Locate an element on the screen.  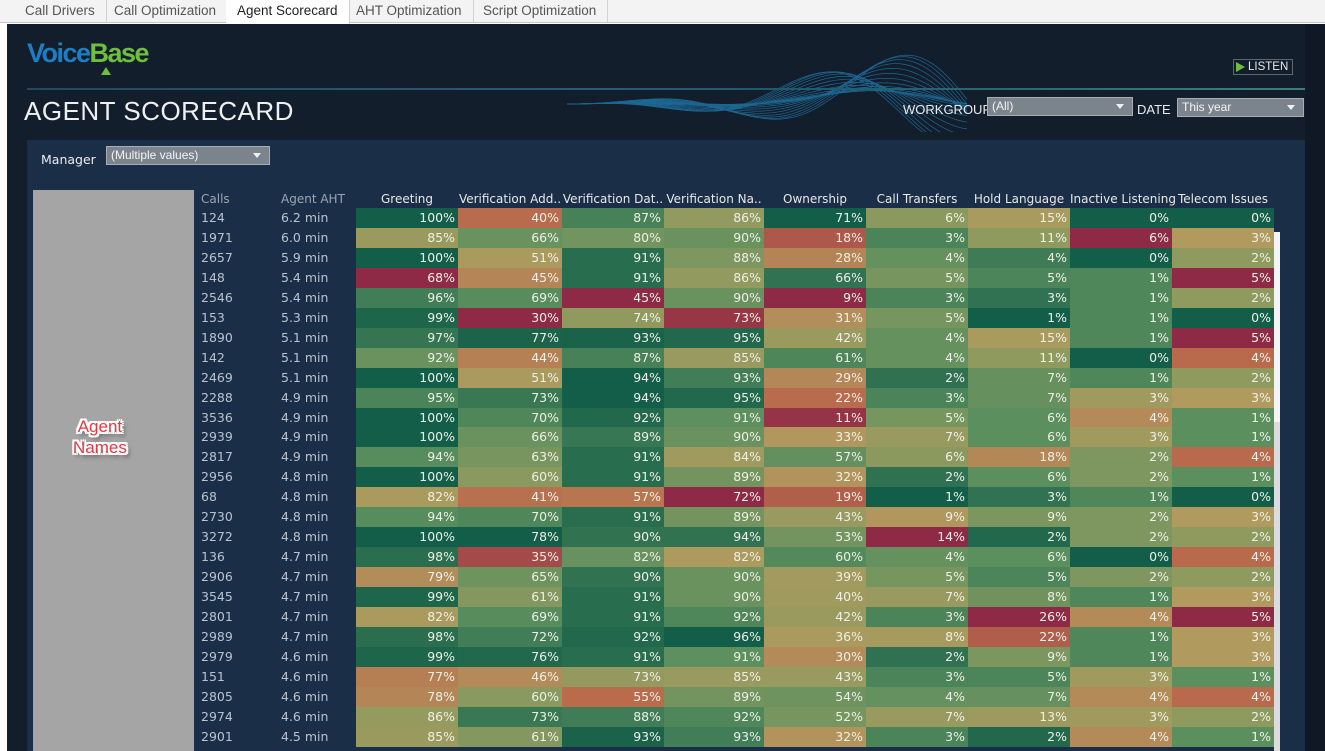
score-cell: 96% is located at coordinates (714, 636).